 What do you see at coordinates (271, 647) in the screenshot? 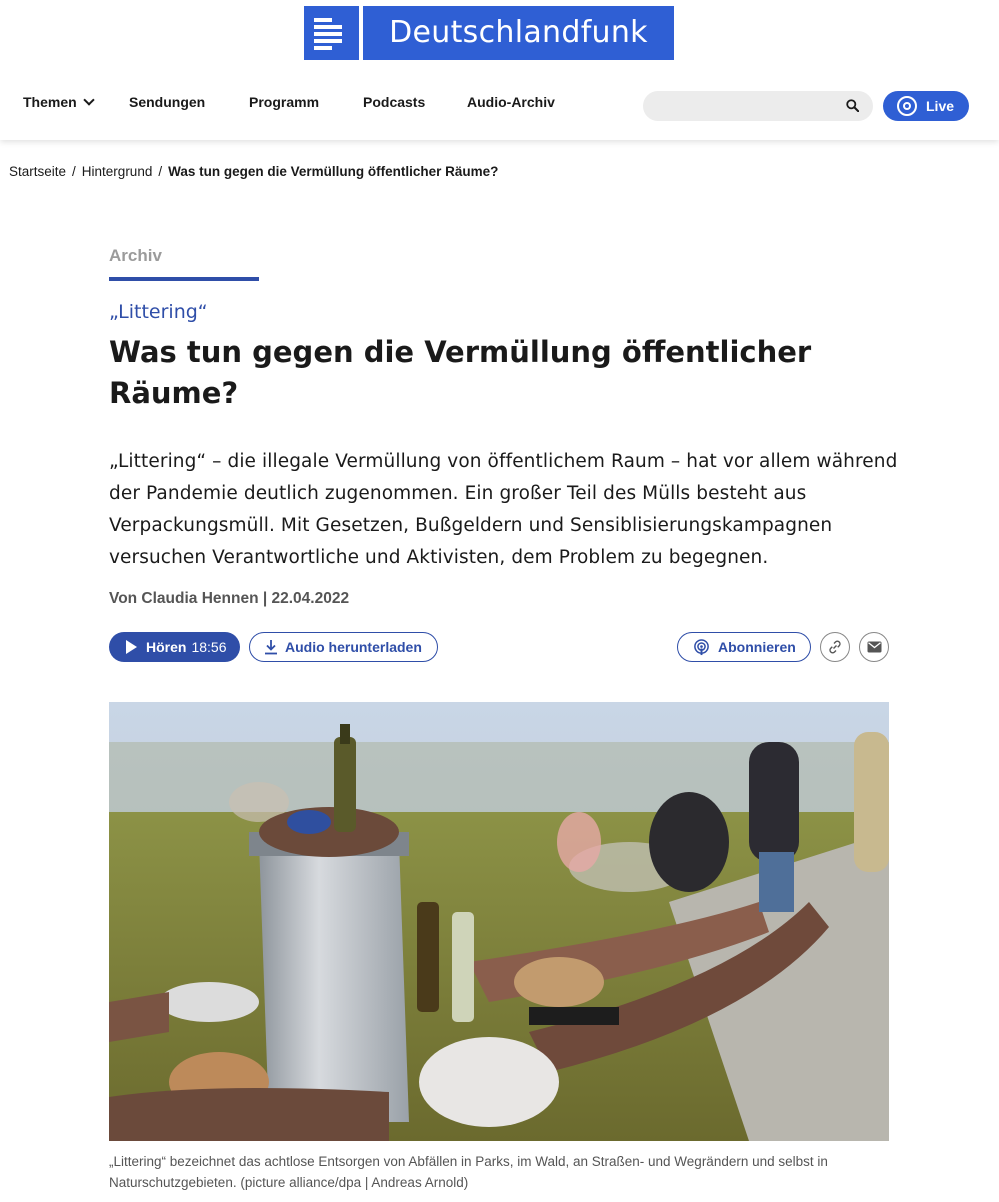
I see `download-icon` at bounding box center [271, 647].